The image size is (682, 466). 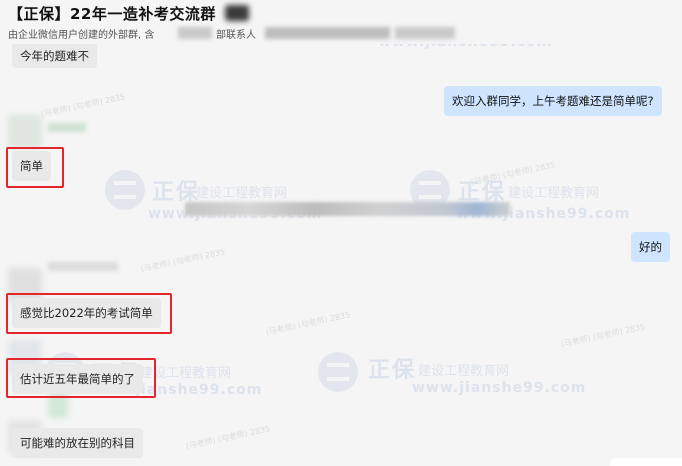 What do you see at coordinates (237, 13) in the screenshot?
I see `title-redacted` at bounding box center [237, 13].